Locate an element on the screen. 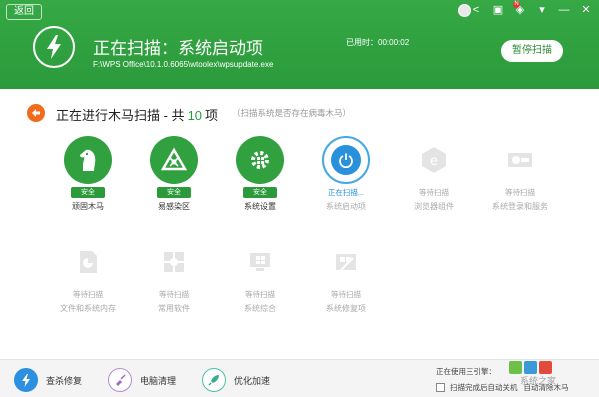 The width and height of the screenshot is (599, 397). horse-icon is located at coordinates (88, 160).